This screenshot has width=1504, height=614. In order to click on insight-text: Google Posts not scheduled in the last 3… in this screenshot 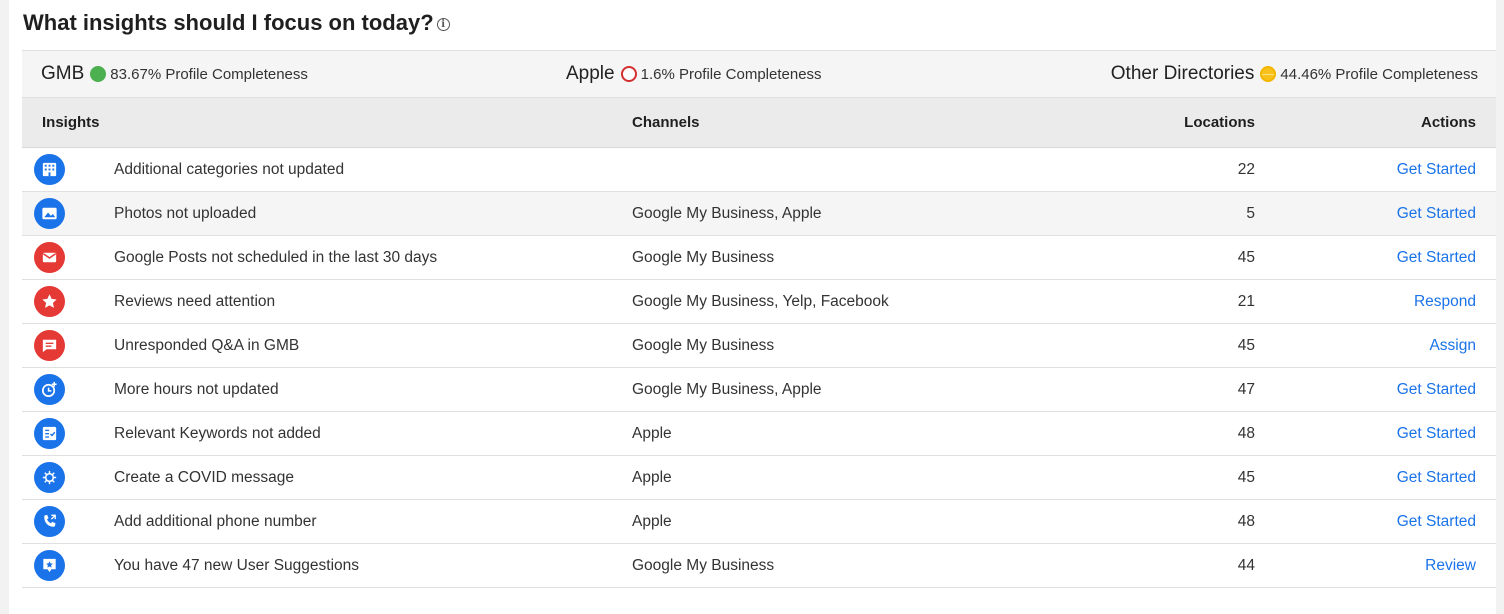, I will do `click(276, 257)`.